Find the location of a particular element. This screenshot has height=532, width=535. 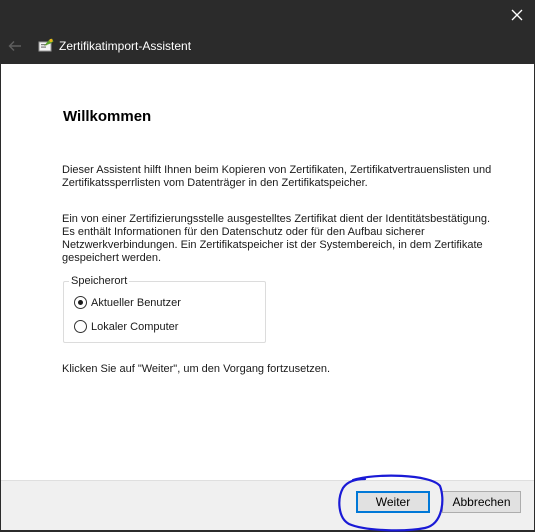

arrow-left-icon is located at coordinates (14, 46).